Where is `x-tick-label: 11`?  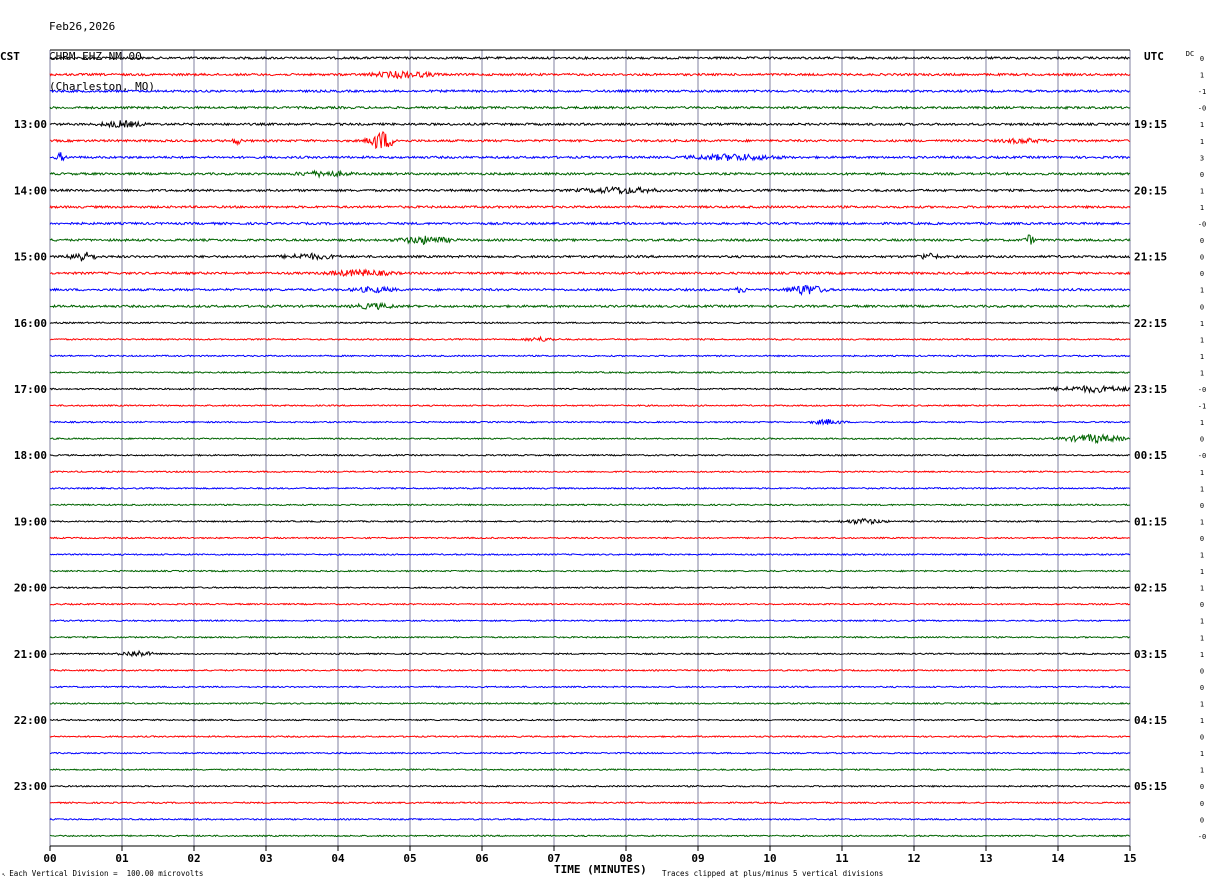 x-tick-label: 11 is located at coordinates (842, 858).